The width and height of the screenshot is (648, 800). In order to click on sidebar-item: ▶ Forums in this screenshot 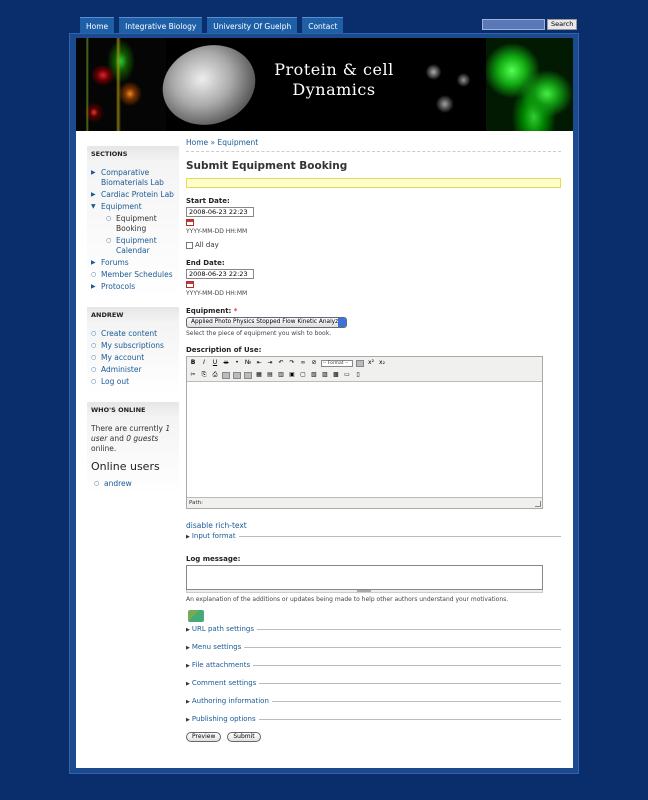, I will do `click(133, 263)`.